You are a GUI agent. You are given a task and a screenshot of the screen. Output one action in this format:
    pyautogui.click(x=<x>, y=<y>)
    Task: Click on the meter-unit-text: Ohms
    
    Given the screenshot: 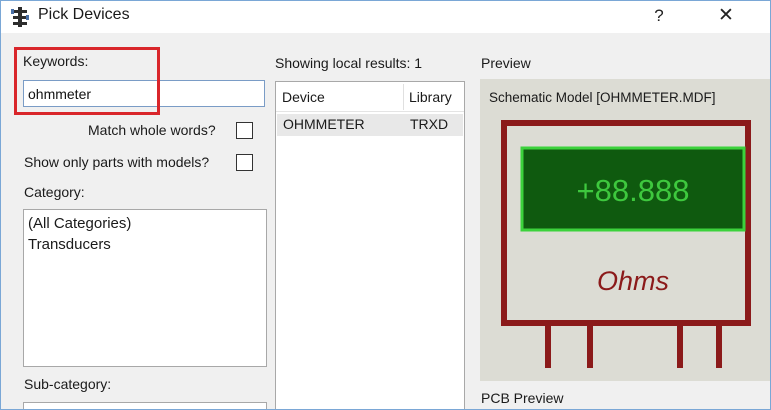 What is the action you would take?
    pyautogui.click(x=633, y=281)
    